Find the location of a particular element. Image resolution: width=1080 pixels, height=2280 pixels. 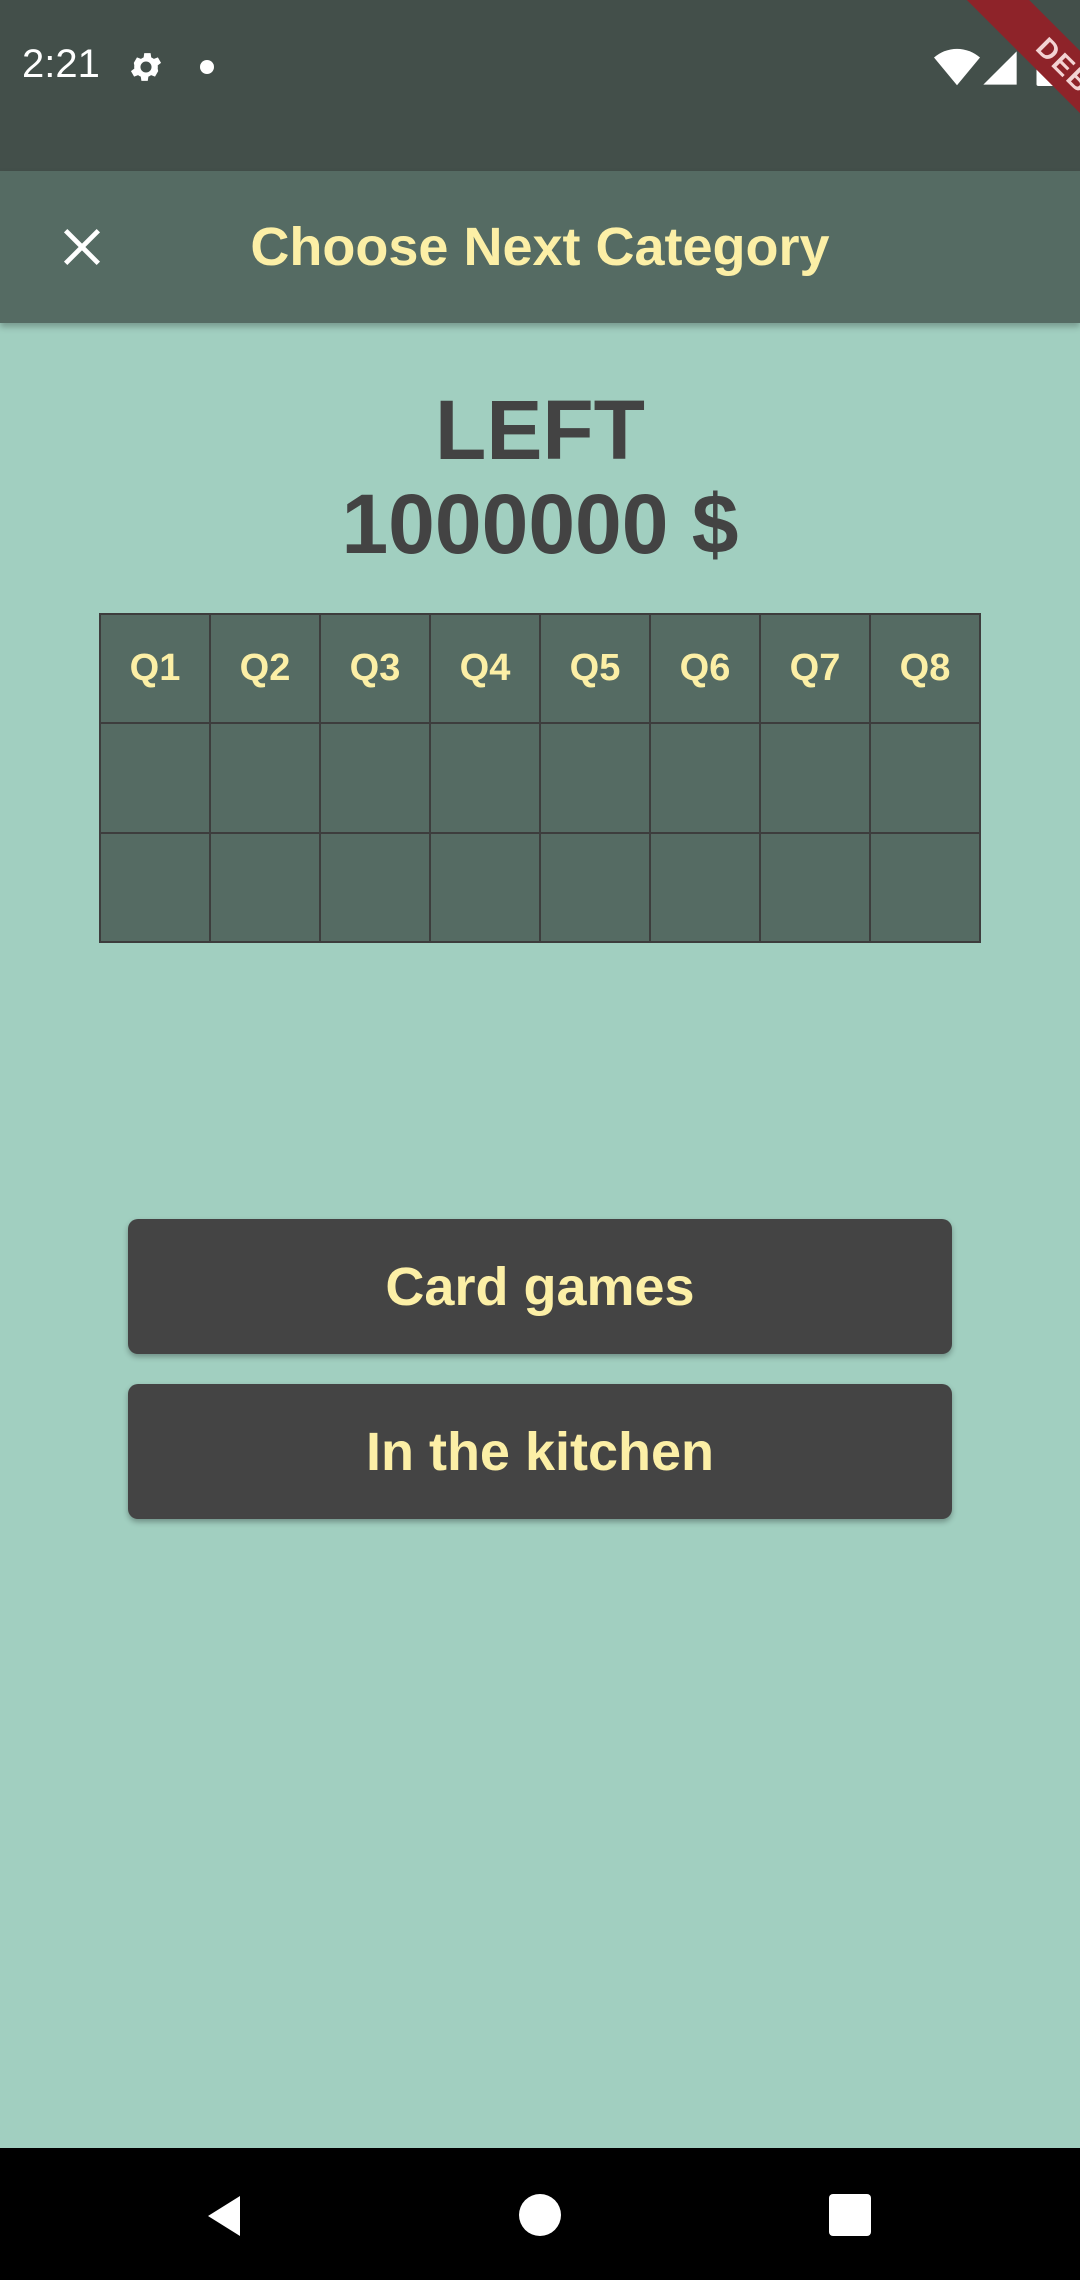

notification-dot-icon is located at coordinates (207, 67).